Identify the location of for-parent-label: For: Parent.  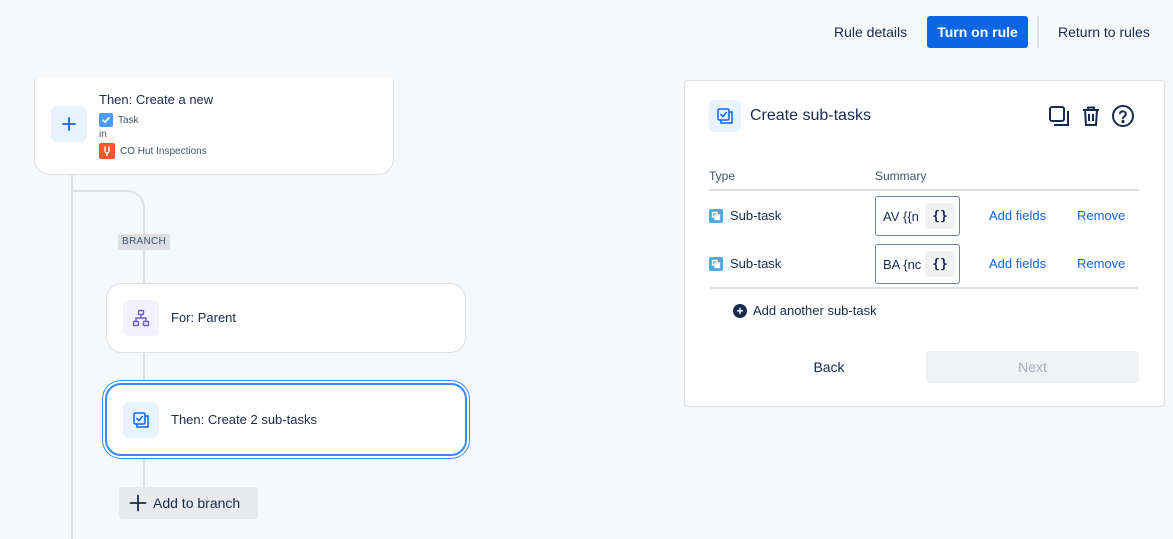
(204, 317).